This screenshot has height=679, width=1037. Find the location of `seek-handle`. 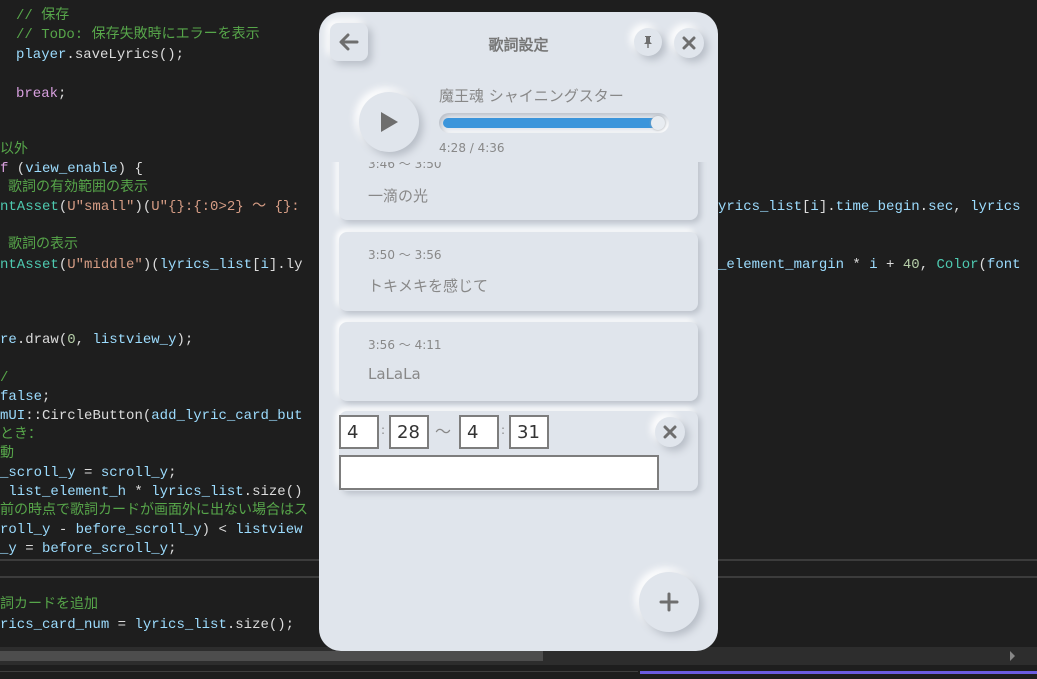

seek-handle is located at coordinates (658, 123).